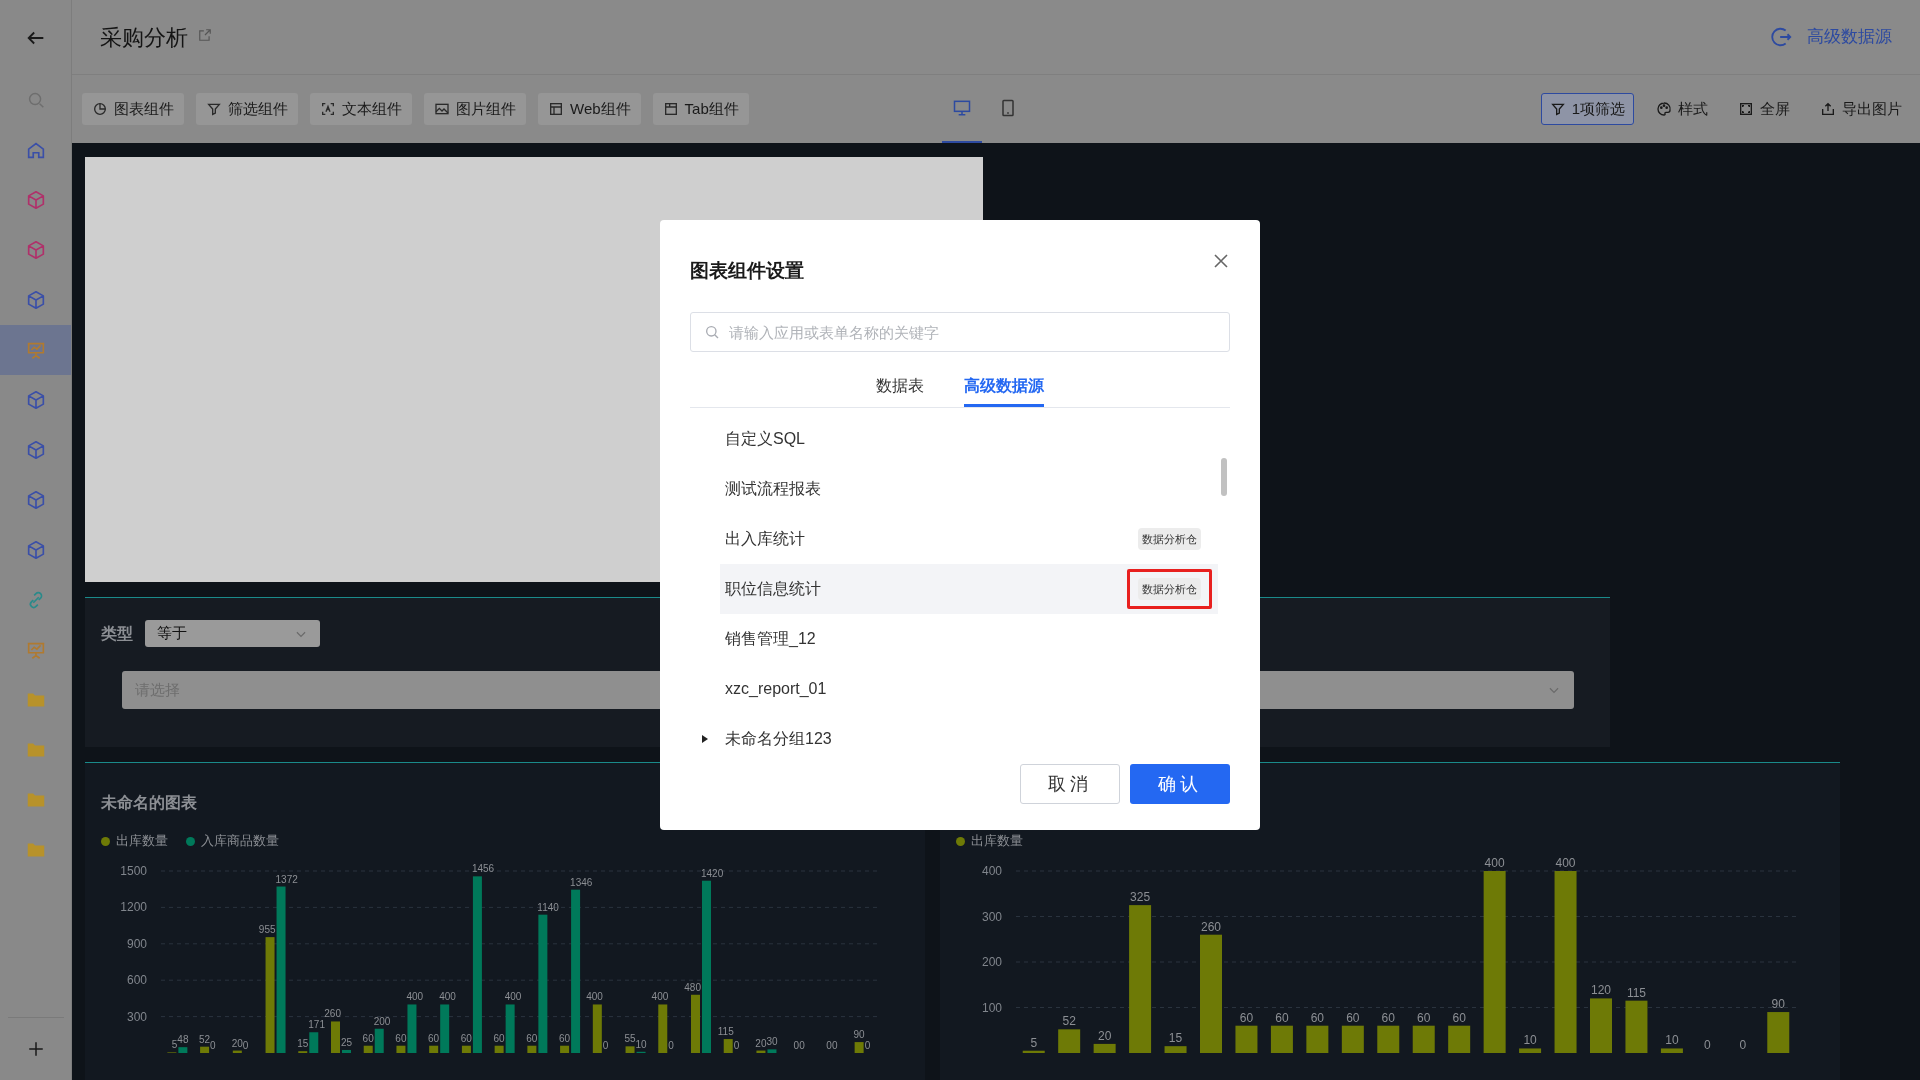 This screenshot has height=1080, width=1920. What do you see at coordinates (772, 1042) in the screenshot?
I see `data-label: 30` at bounding box center [772, 1042].